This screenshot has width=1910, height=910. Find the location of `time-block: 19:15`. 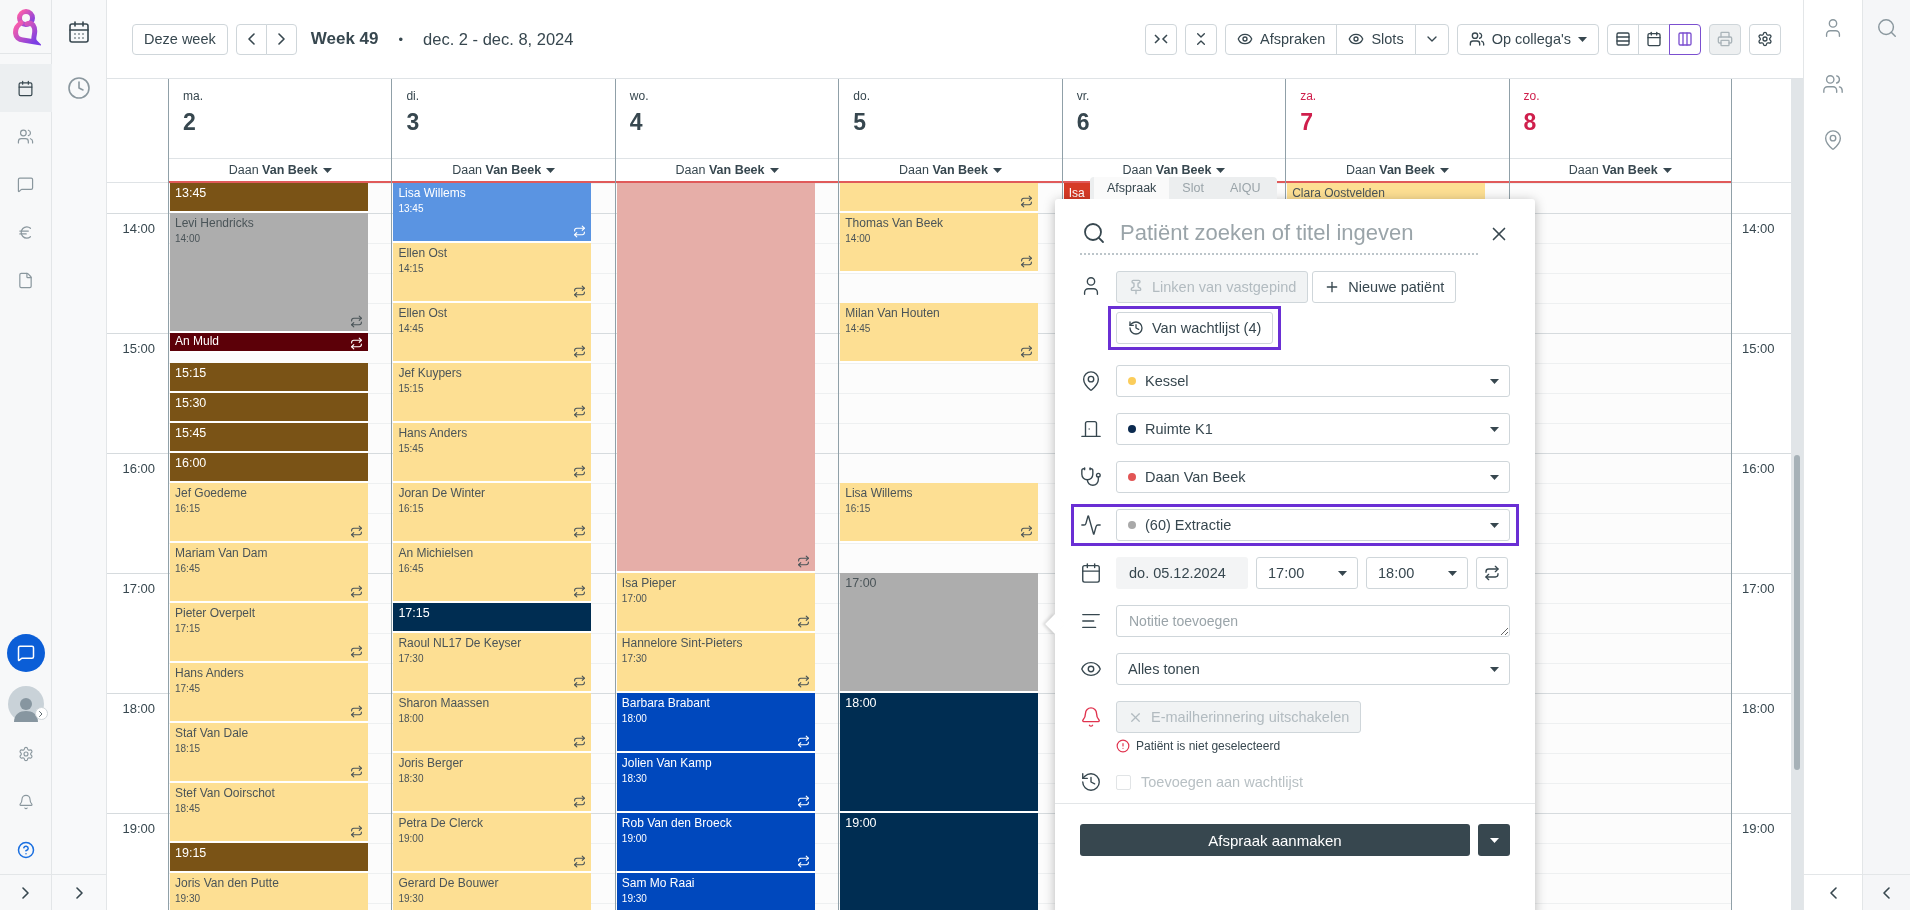

time-block: 19:15 is located at coordinates (269, 858).